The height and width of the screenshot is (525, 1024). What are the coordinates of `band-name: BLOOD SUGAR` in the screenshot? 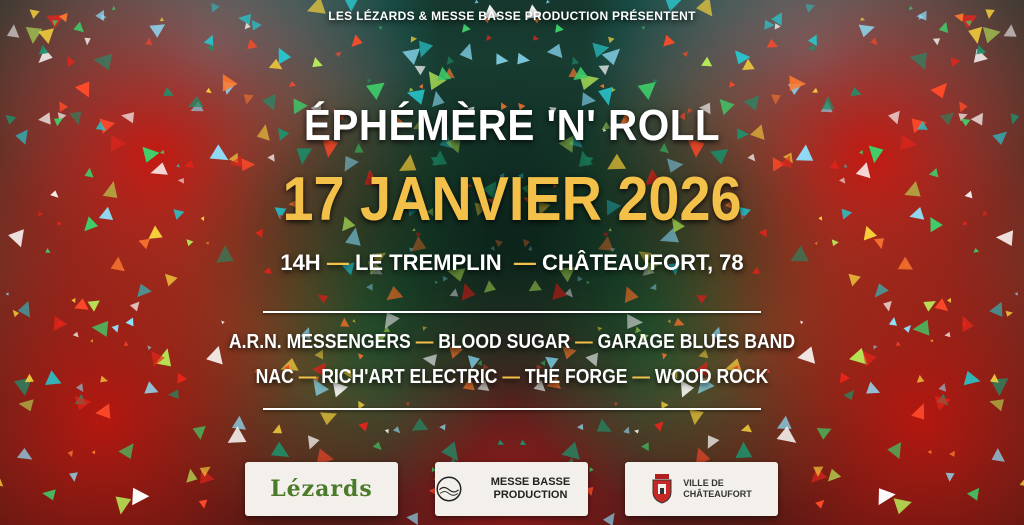 It's located at (504, 342).